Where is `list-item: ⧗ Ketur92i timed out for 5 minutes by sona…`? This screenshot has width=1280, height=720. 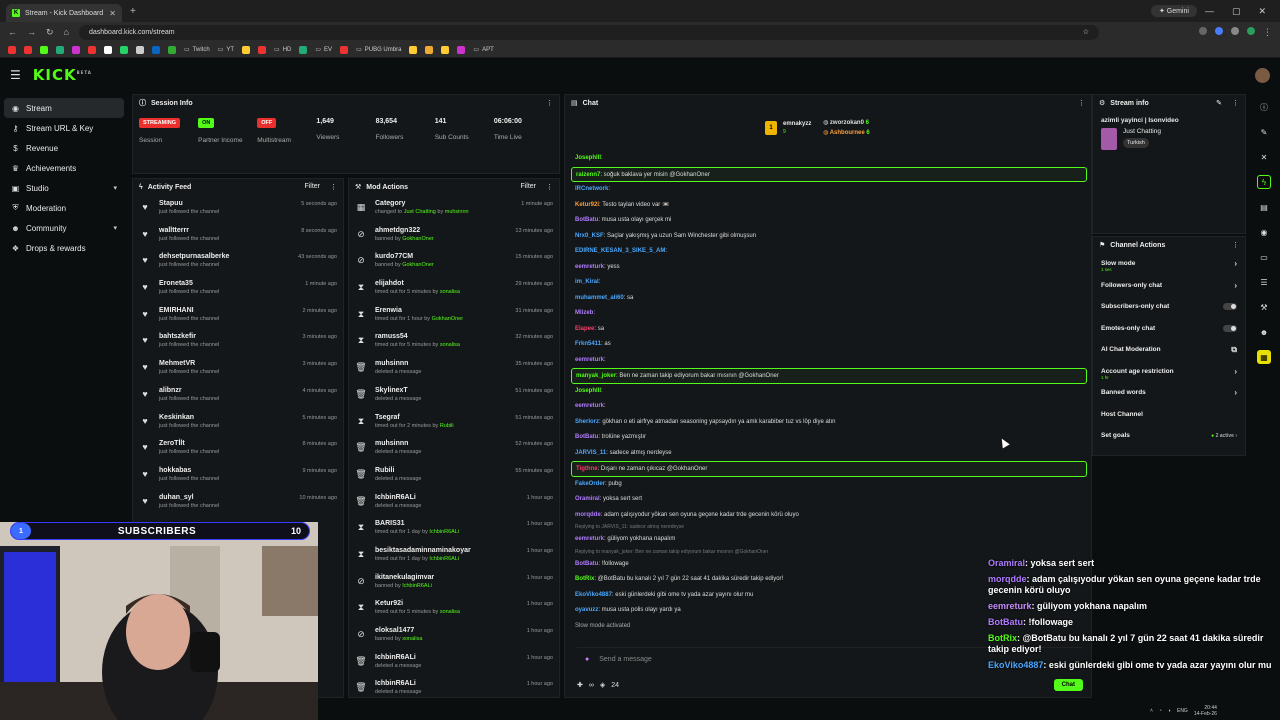 list-item: ⧗ Ketur92i timed out for 5 minutes by sona… is located at coordinates (454, 608).